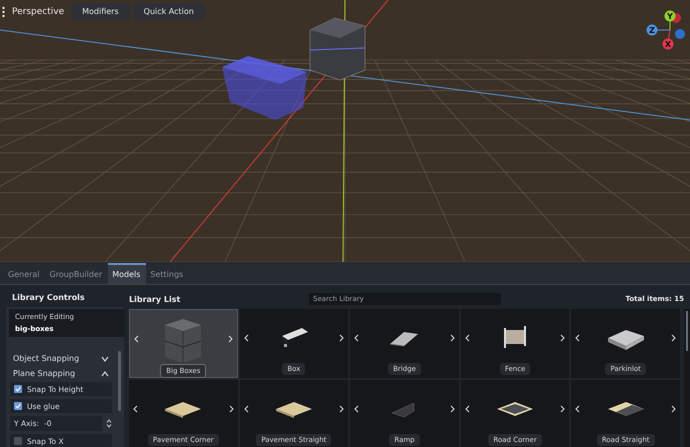  I want to click on tab: GroupBuilder, so click(77, 274).